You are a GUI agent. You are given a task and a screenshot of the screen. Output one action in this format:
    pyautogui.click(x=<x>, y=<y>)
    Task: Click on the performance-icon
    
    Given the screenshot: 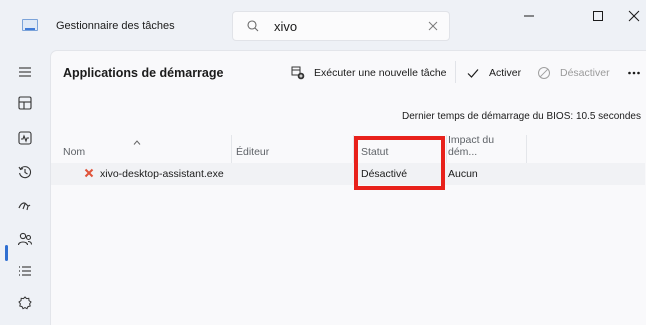 What is the action you would take?
    pyautogui.click(x=25, y=138)
    